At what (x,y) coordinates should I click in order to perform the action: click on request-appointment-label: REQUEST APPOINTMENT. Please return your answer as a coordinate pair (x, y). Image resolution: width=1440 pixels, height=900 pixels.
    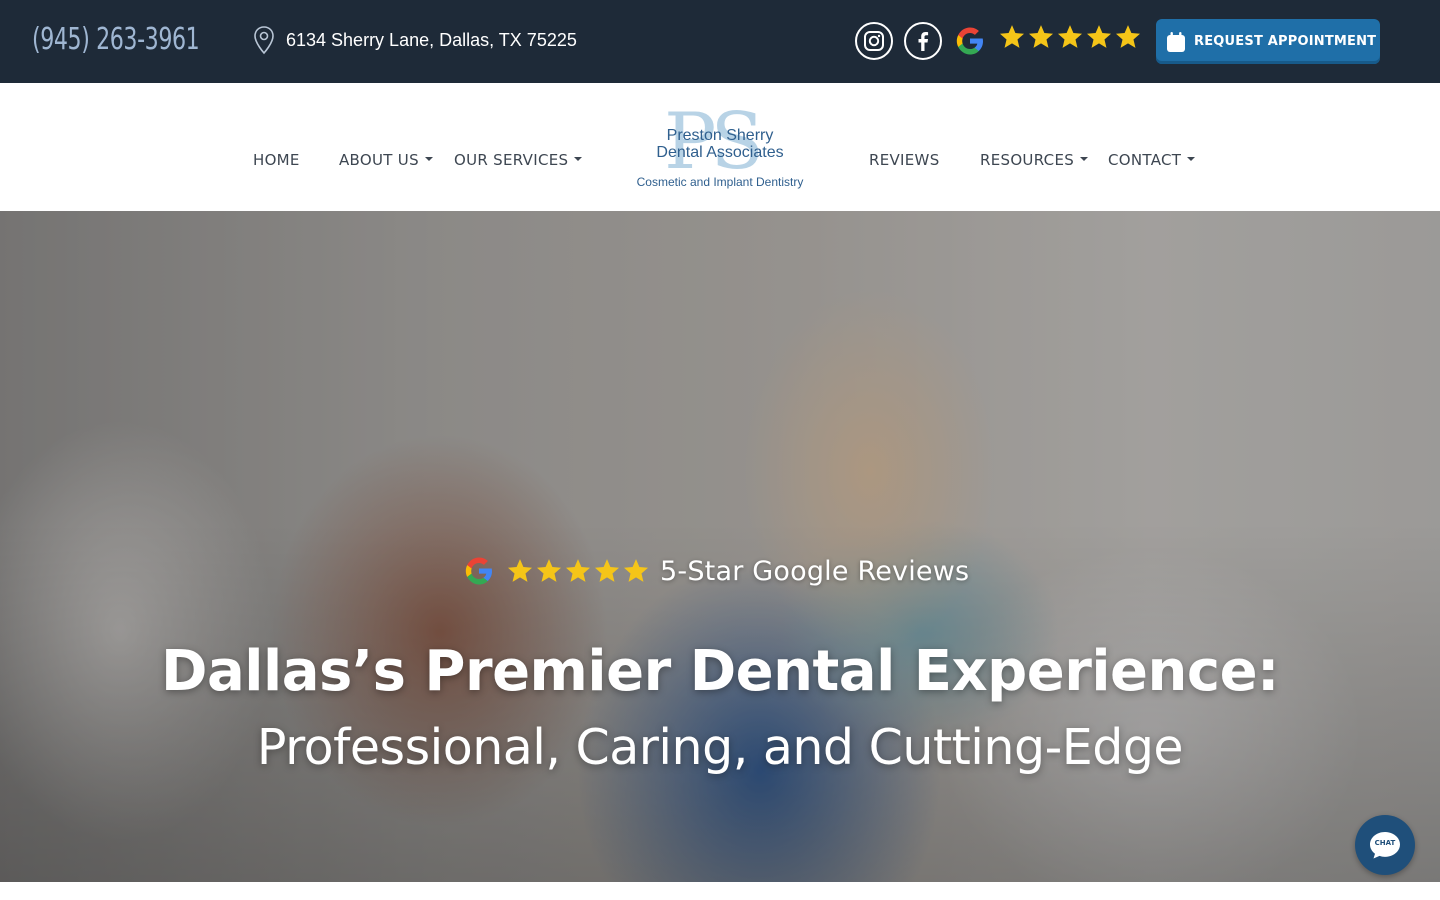
    Looking at the image, I should click on (1285, 41).